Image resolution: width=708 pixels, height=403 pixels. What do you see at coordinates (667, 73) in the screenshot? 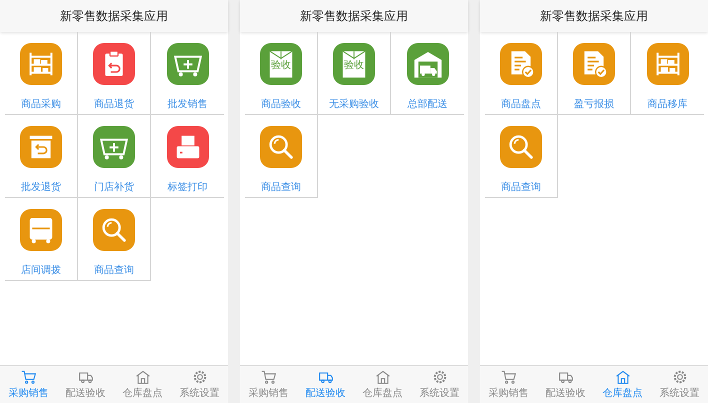
I see `menu-tile: 商品移库` at bounding box center [667, 73].